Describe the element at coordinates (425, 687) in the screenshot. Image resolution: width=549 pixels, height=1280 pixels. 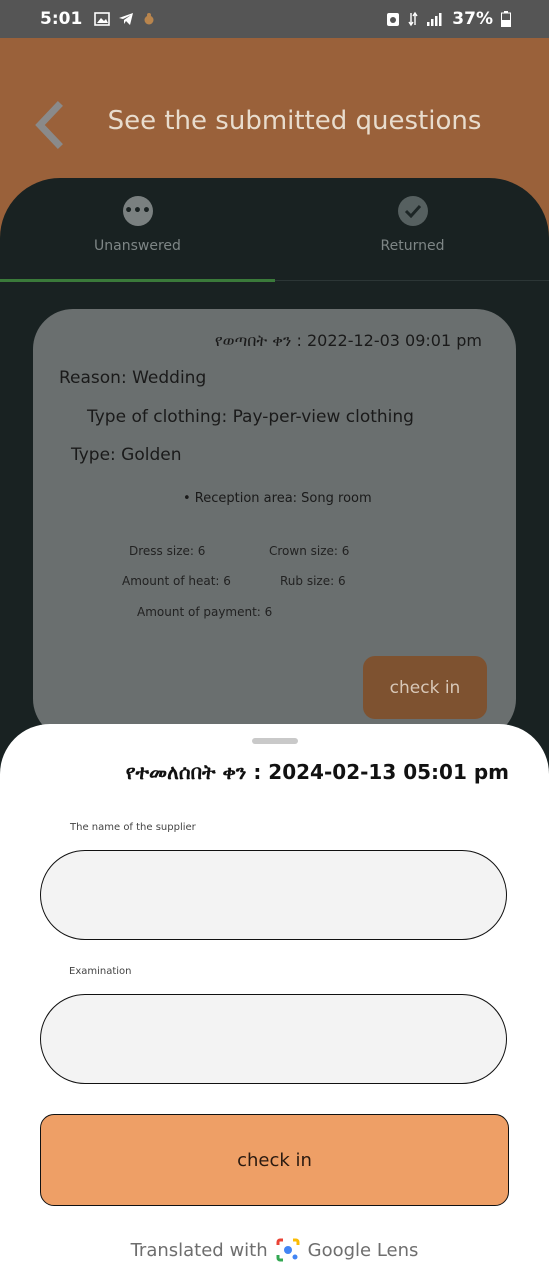
I see `card-check-in-button: check in` at that location.